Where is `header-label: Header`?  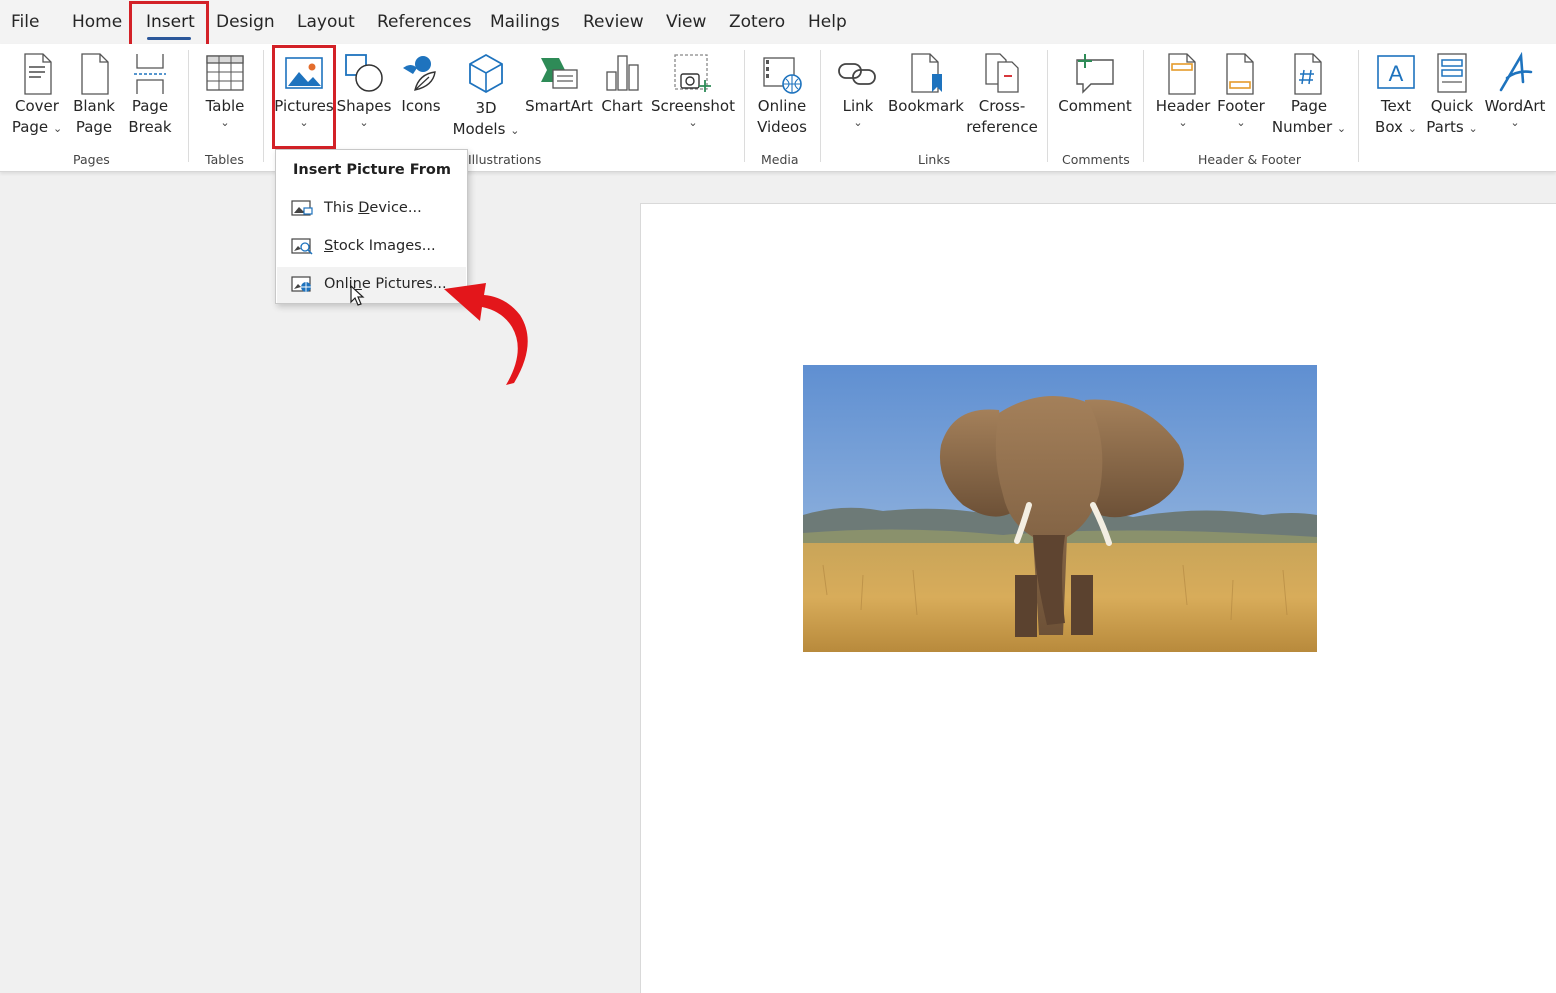
header-label: Header is located at coordinates (1183, 106).